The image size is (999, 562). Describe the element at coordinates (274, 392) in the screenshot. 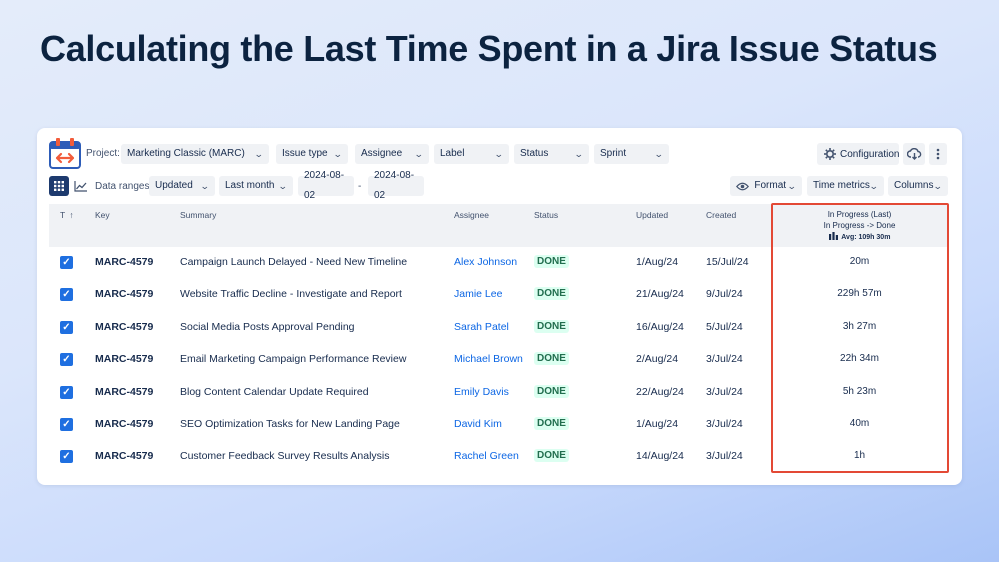

I see `issue-summary: Blog Content Calendar Update Required` at that location.